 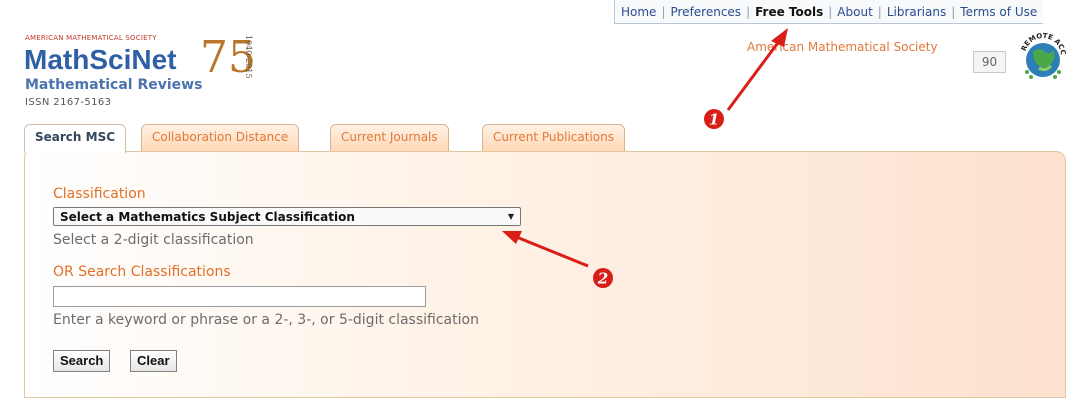 I want to click on logo-subtitle: Mathematical Reviews, so click(x=114, y=85).